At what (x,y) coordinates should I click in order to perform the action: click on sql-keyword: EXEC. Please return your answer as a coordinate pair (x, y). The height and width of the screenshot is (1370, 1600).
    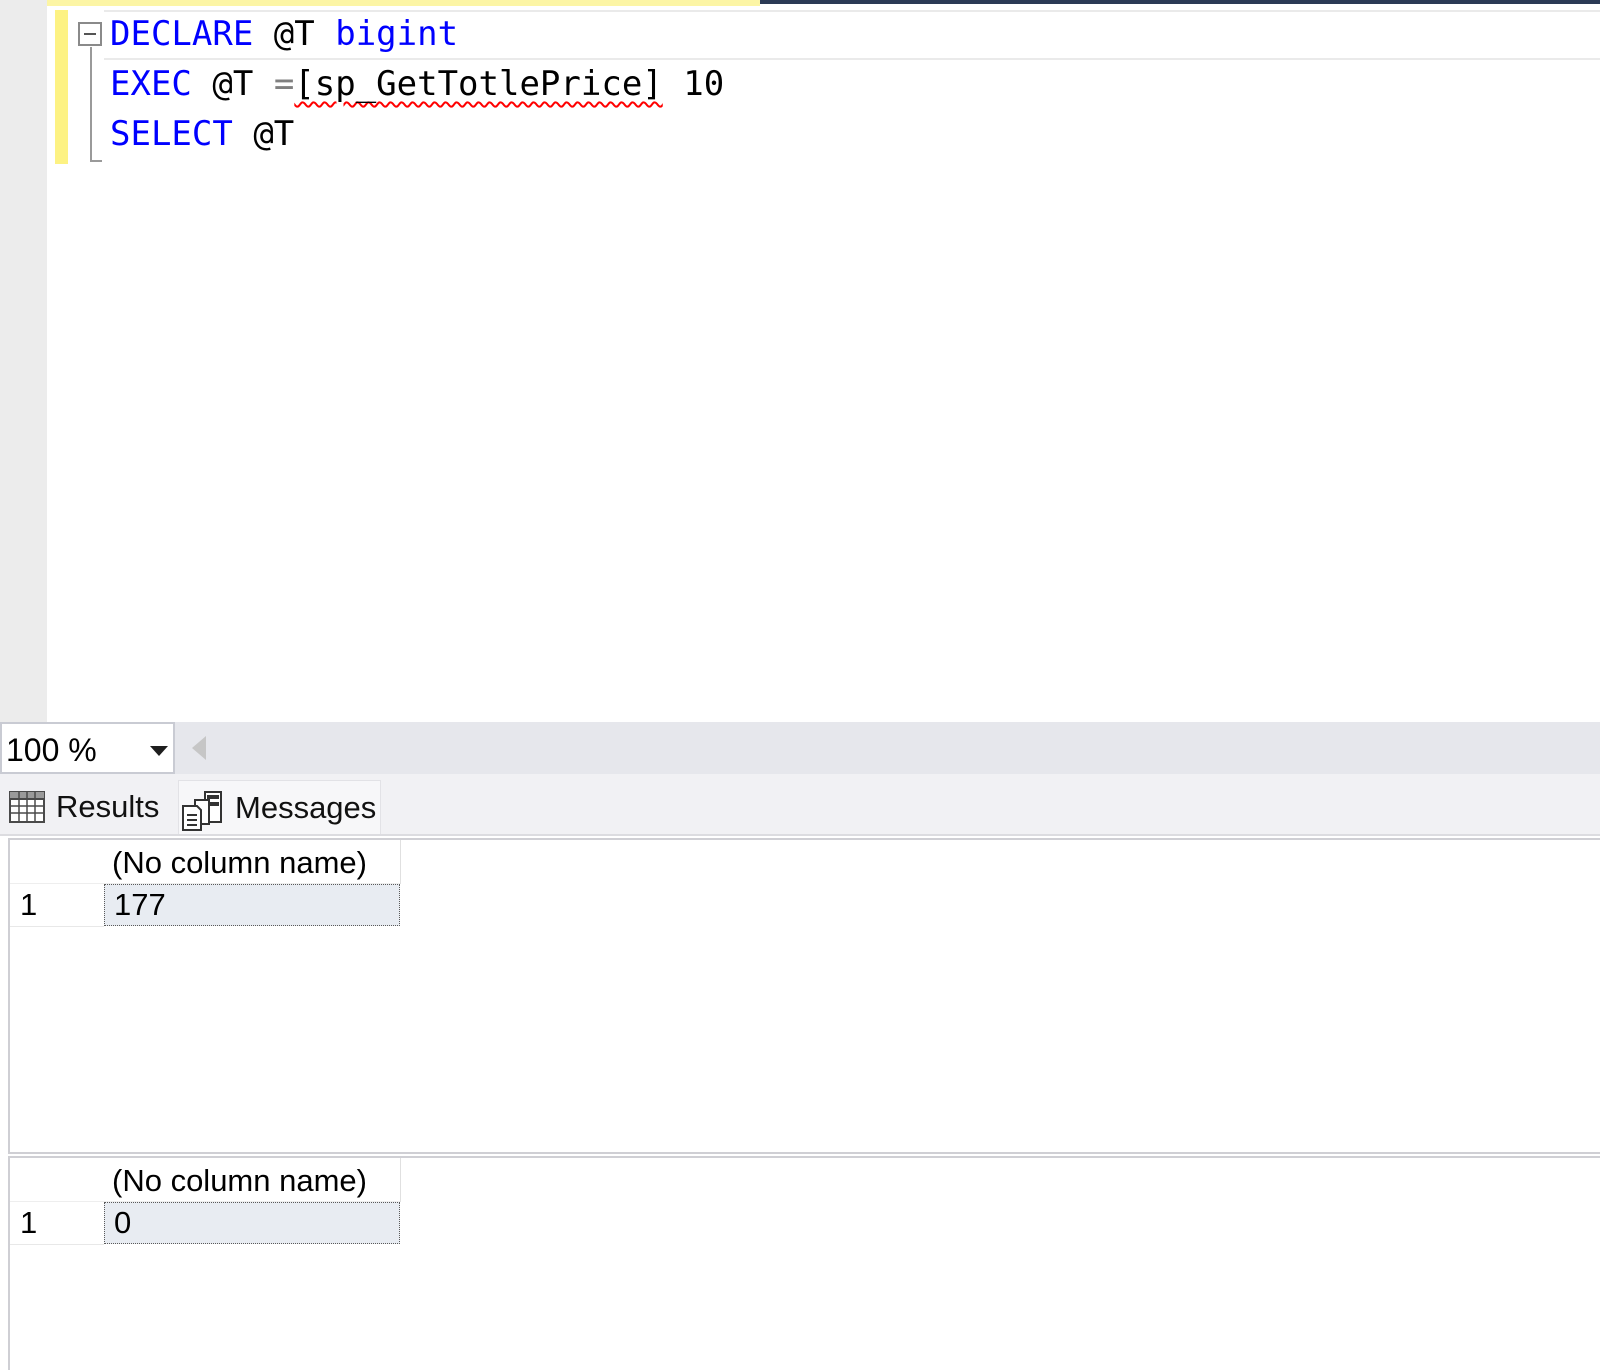
    Looking at the image, I should click on (151, 84).